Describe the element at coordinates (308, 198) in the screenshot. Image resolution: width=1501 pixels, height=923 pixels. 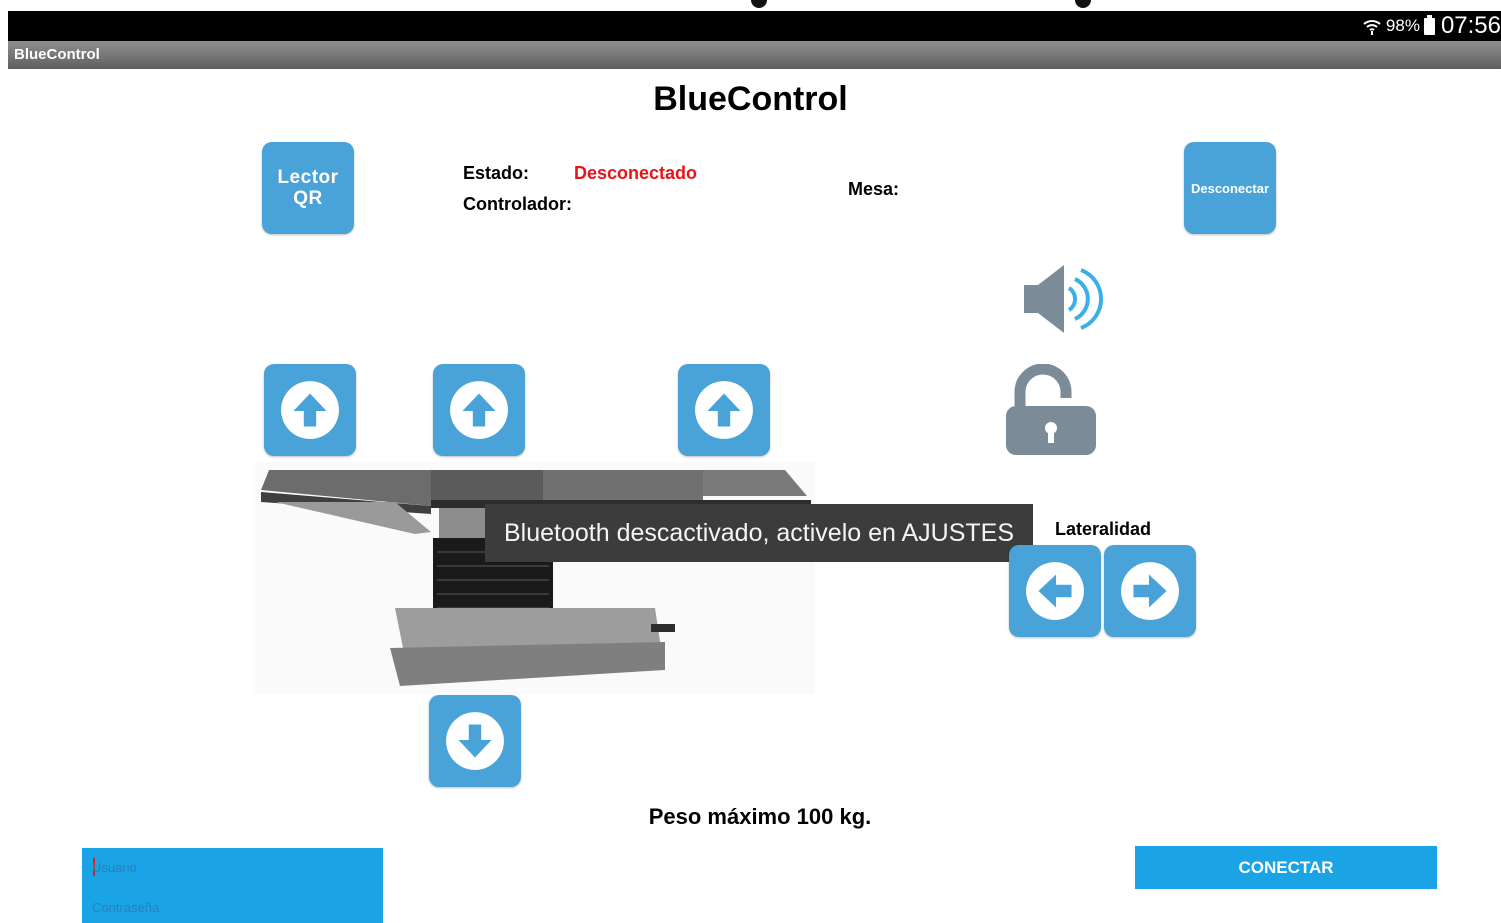
I see `qr-button-label-line2: QR` at that location.